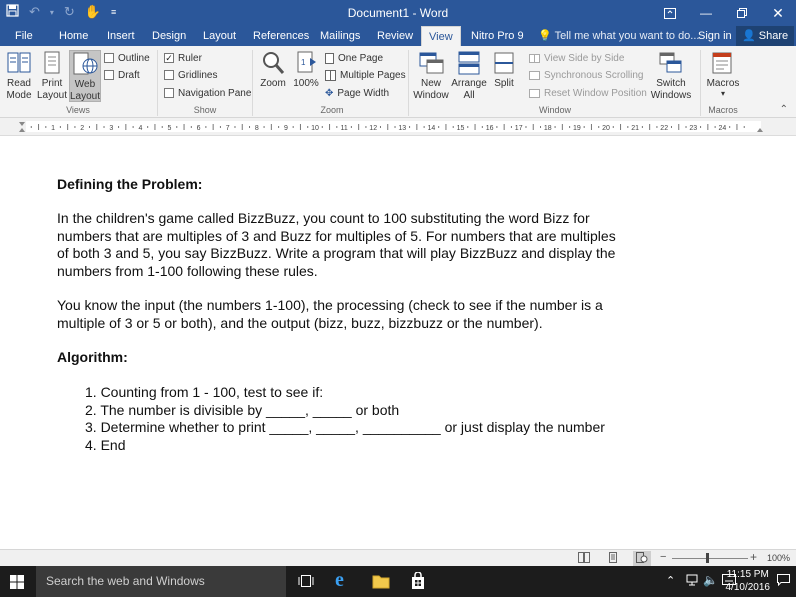 This screenshot has width=796, height=597. I want to click on switch-windows-button: Switch Windows, so click(671, 76).